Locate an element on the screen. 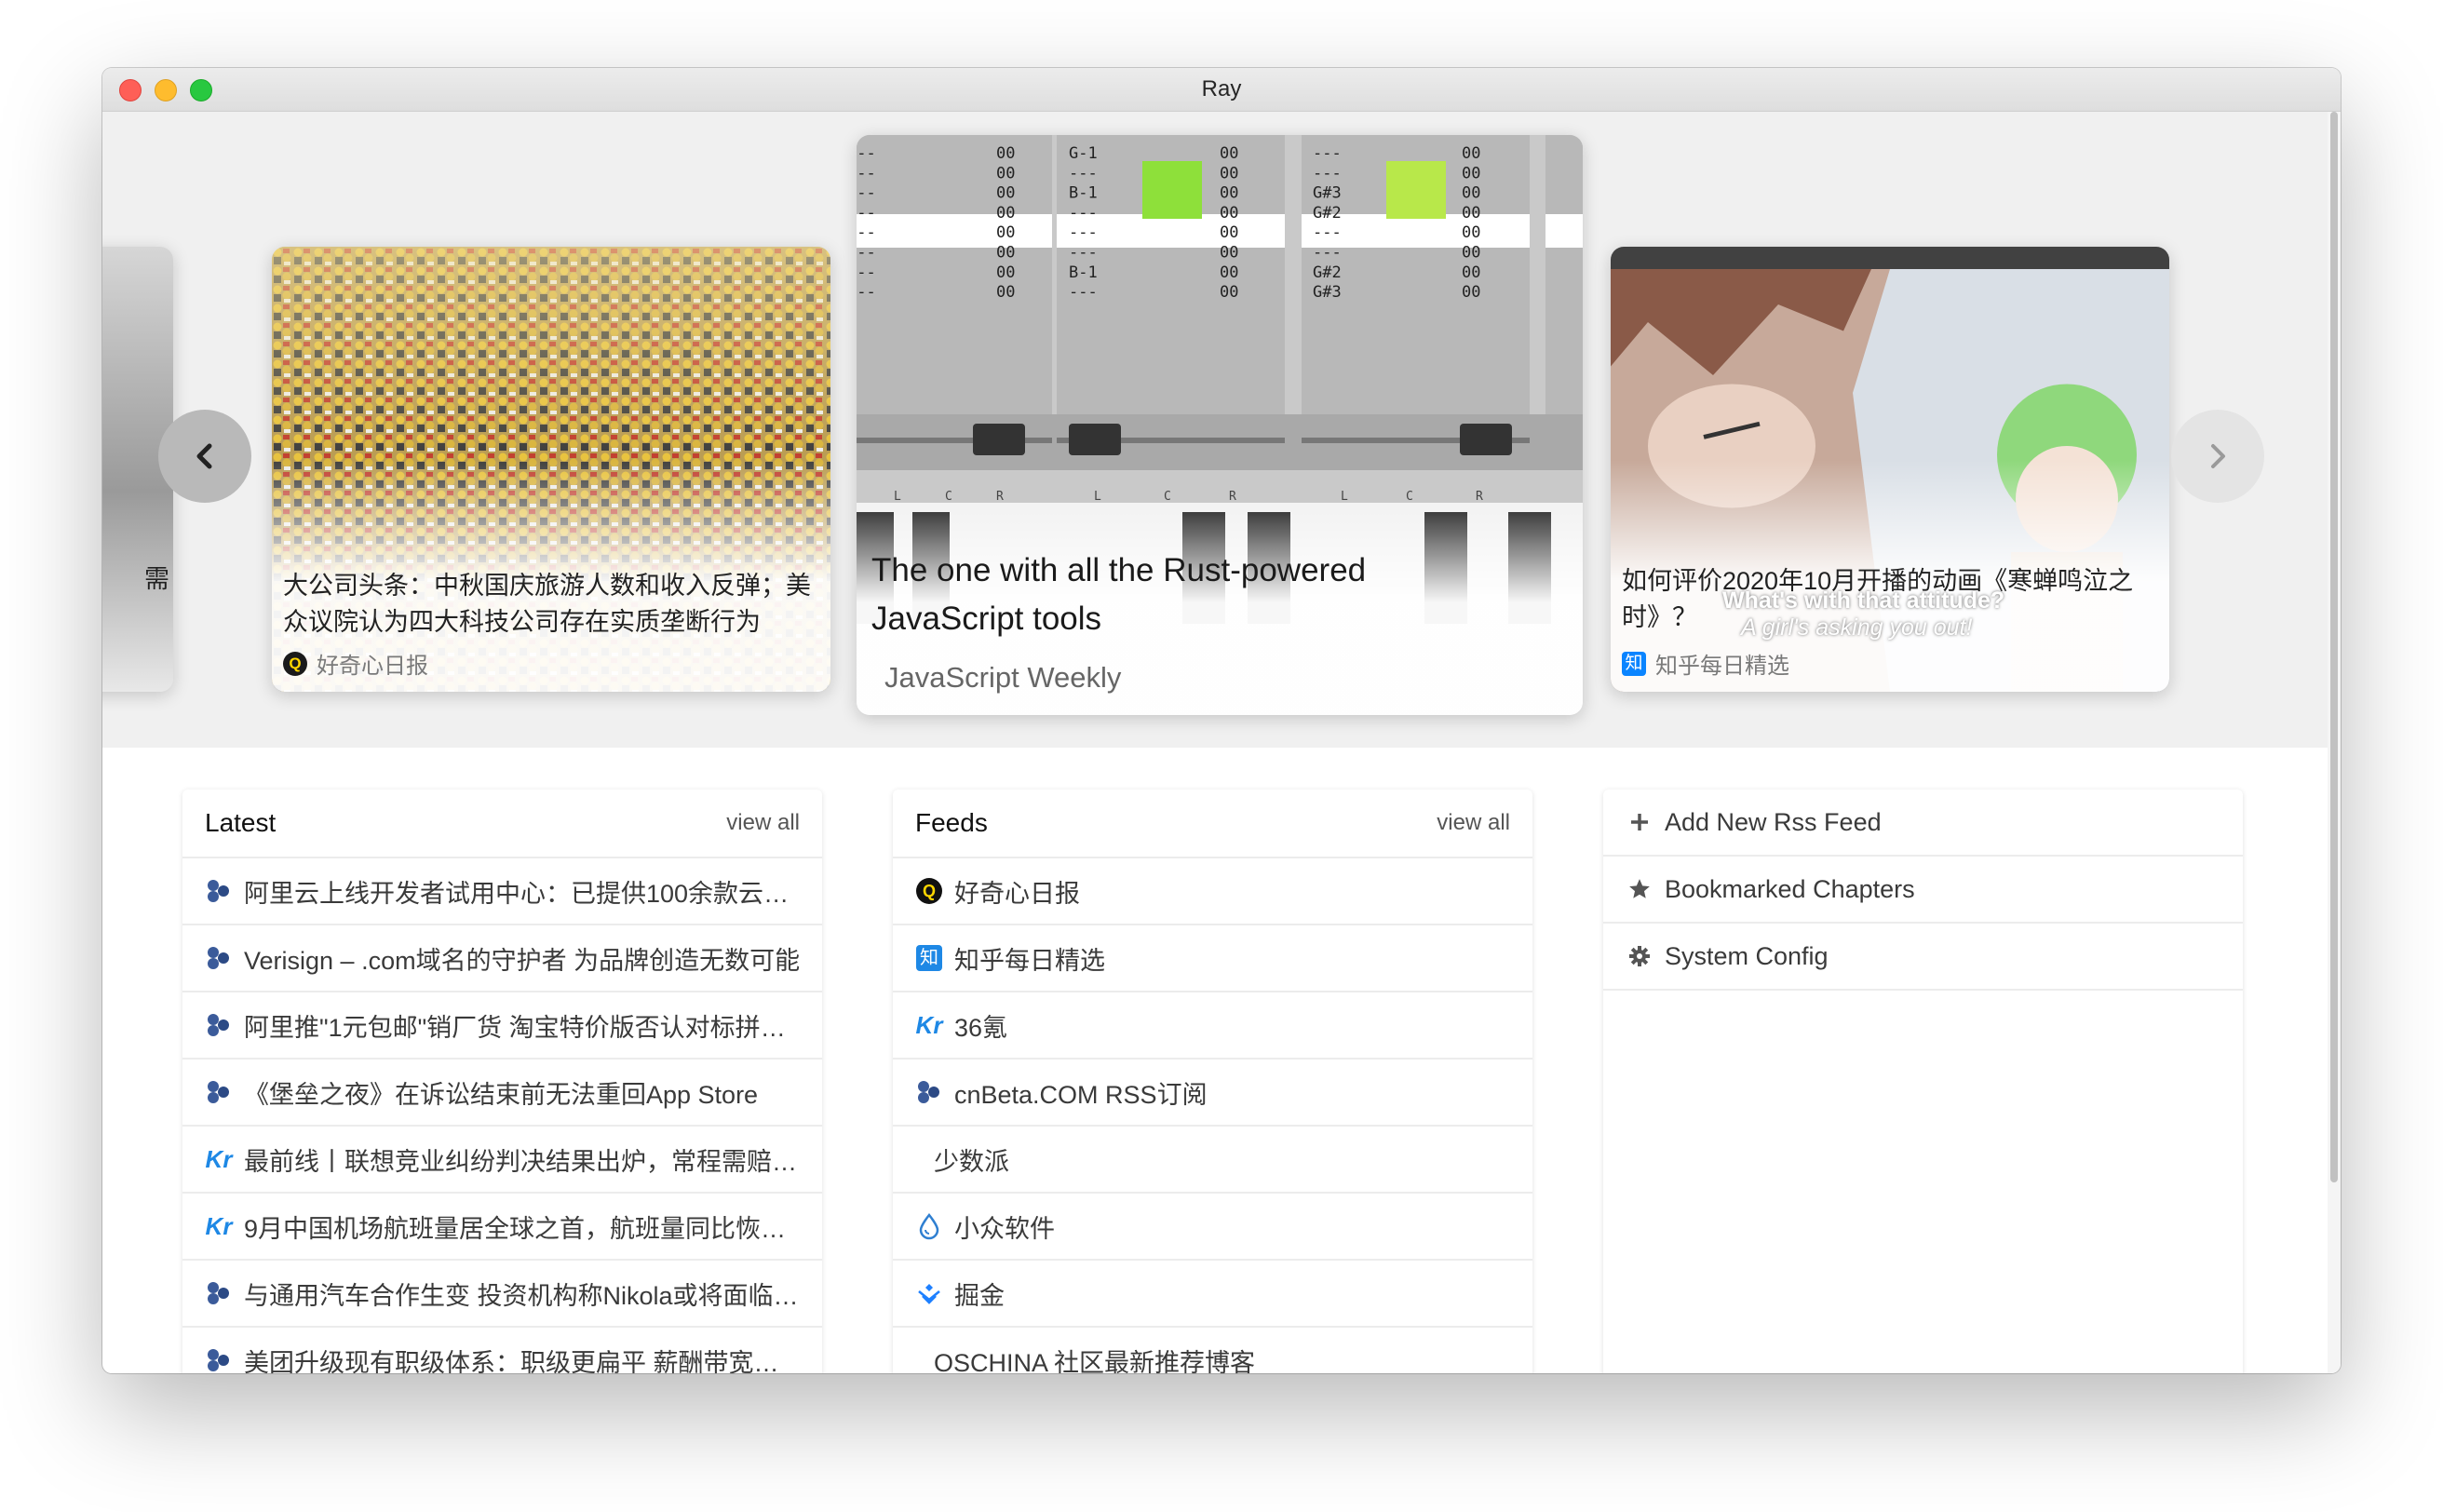  mixer-note-label: G-1 is located at coordinates (1083, 153).